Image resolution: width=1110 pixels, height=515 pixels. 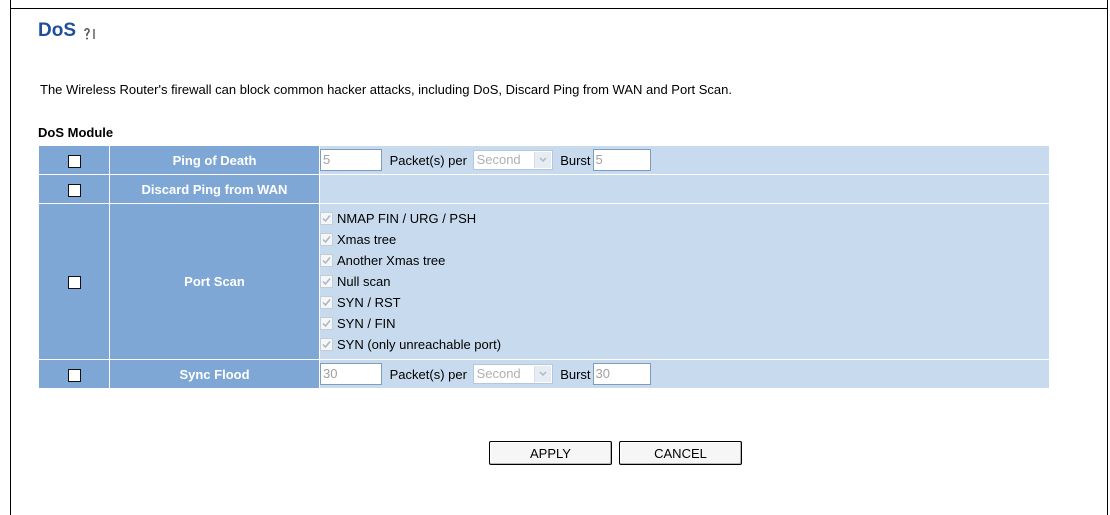 What do you see at coordinates (74, 283) in the screenshot?
I see `port-scan-checkbox` at bounding box center [74, 283].